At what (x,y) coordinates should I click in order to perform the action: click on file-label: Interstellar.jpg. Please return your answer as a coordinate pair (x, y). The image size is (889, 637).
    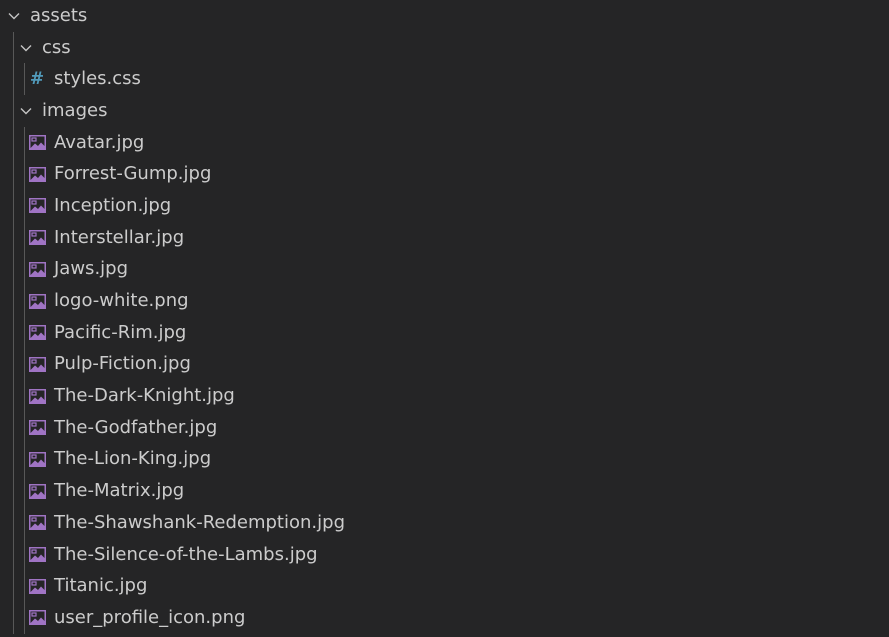
    Looking at the image, I should click on (119, 237).